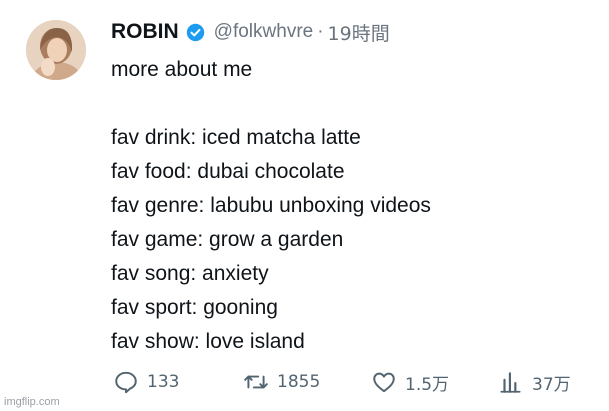  I want to click on tweet-line: fav show: love island, so click(208, 341).